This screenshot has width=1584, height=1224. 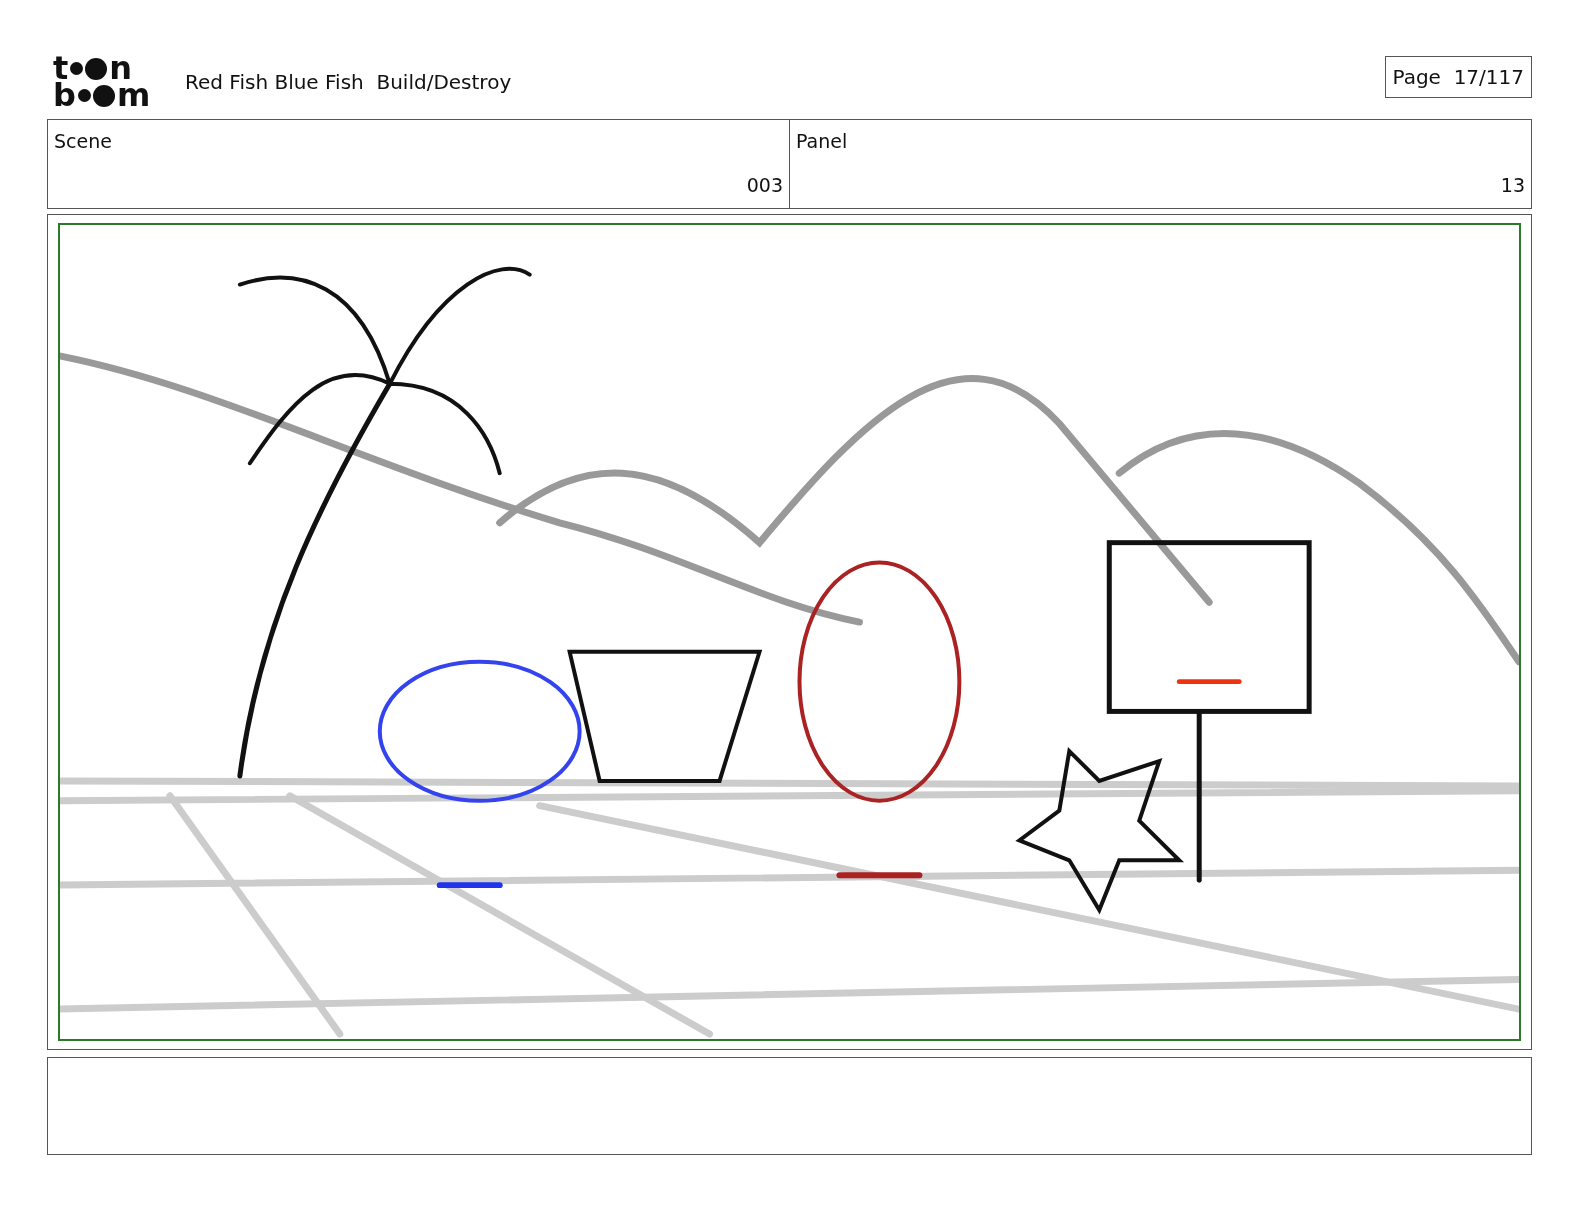 I want to click on project-title: Red Fish Blue Fish Build/Destroy, so click(x=349, y=82).